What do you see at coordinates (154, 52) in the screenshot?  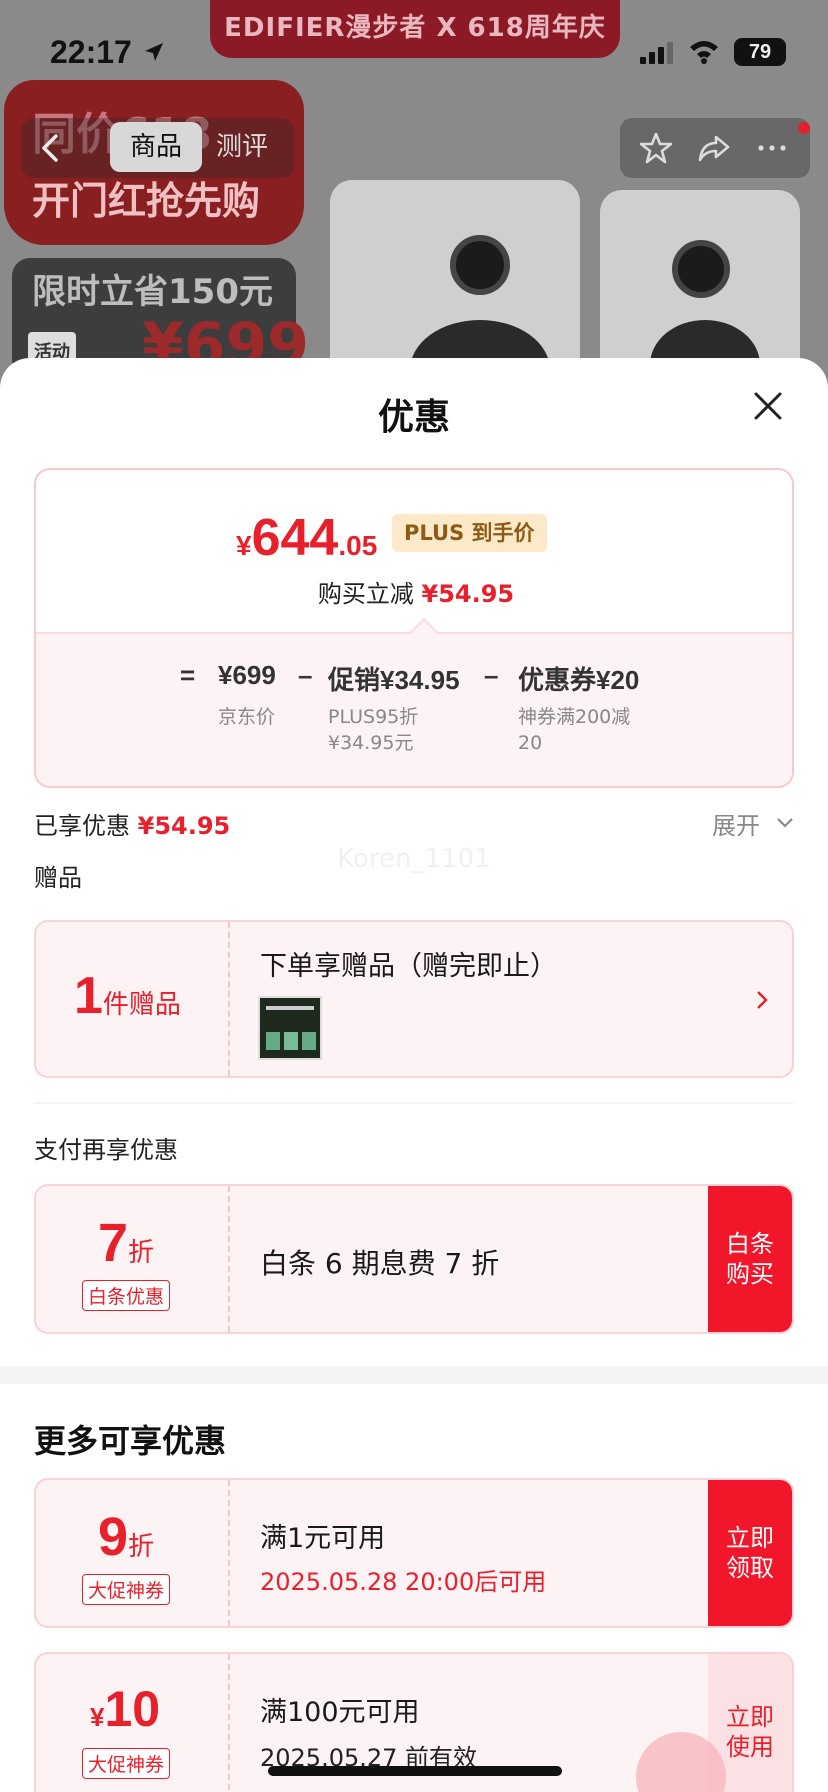 I see `location-arrow-icon` at bounding box center [154, 52].